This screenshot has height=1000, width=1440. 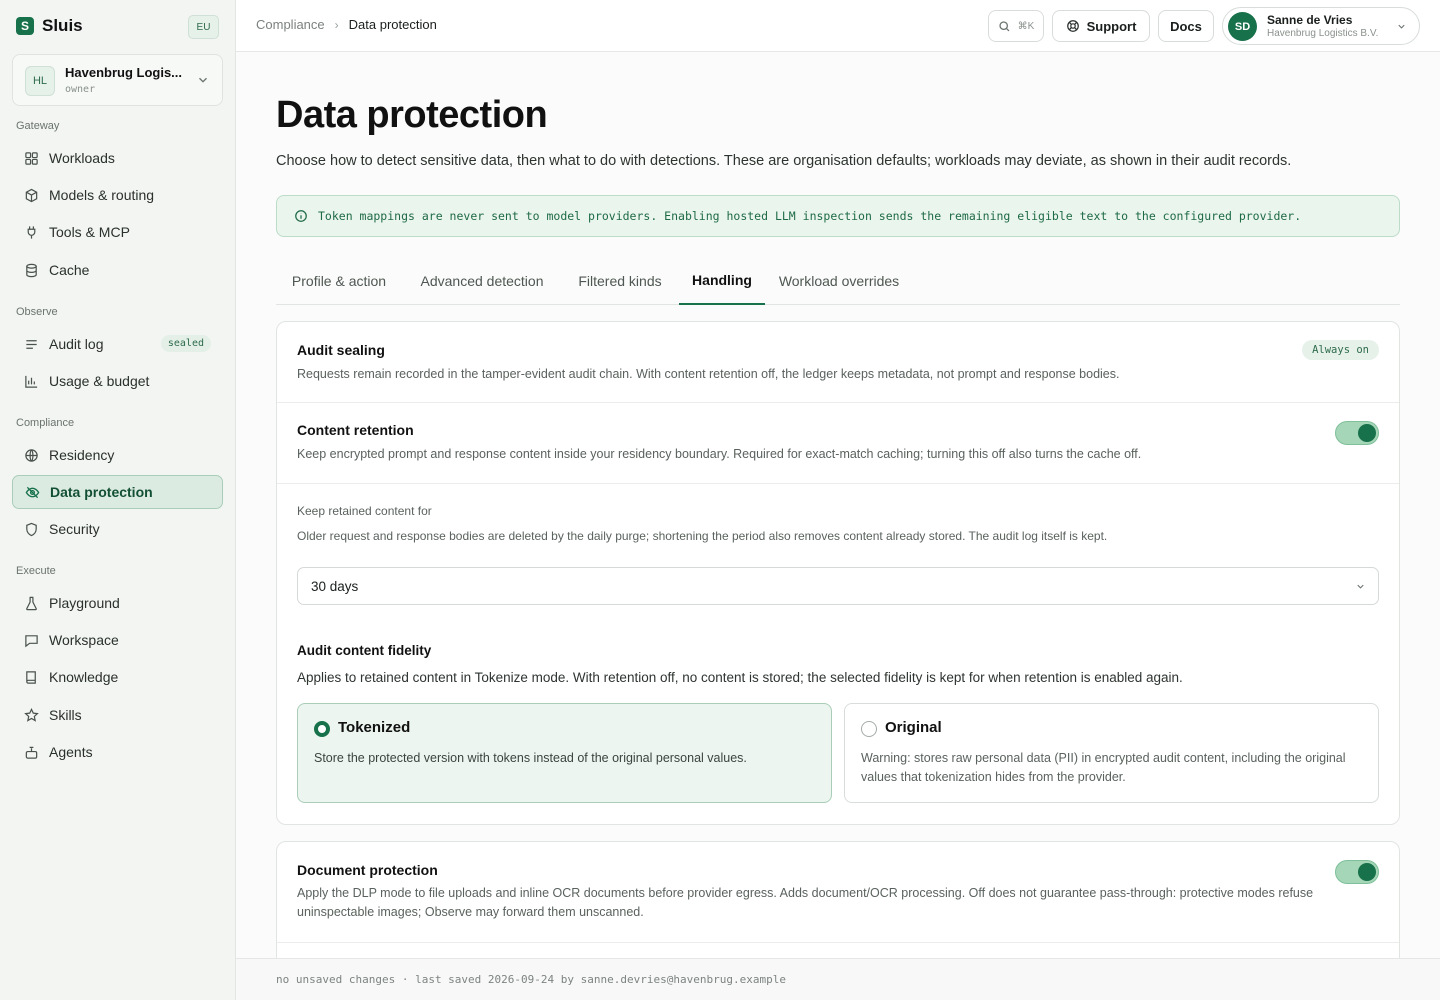 What do you see at coordinates (335, 586) in the screenshot?
I see `retention-period-value: 30 days` at bounding box center [335, 586].